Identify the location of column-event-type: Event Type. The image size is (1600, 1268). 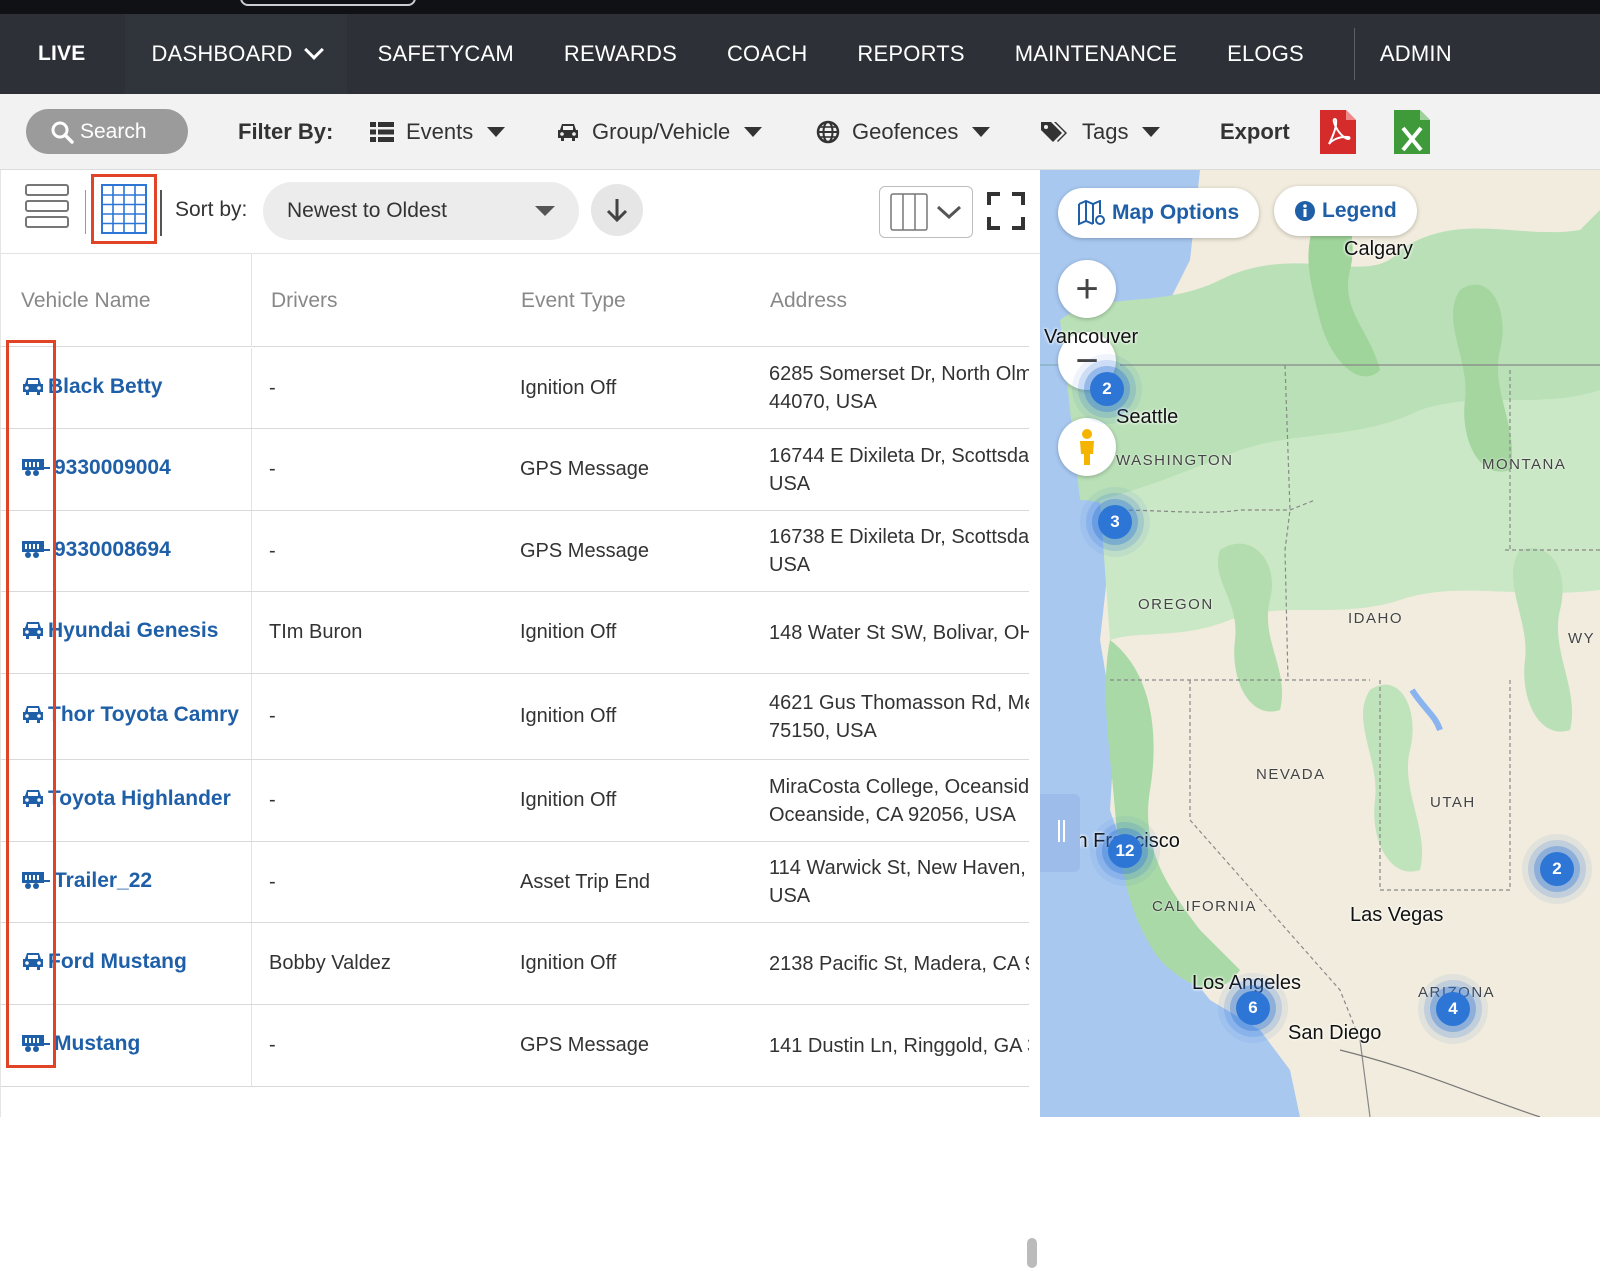
(573, 300).